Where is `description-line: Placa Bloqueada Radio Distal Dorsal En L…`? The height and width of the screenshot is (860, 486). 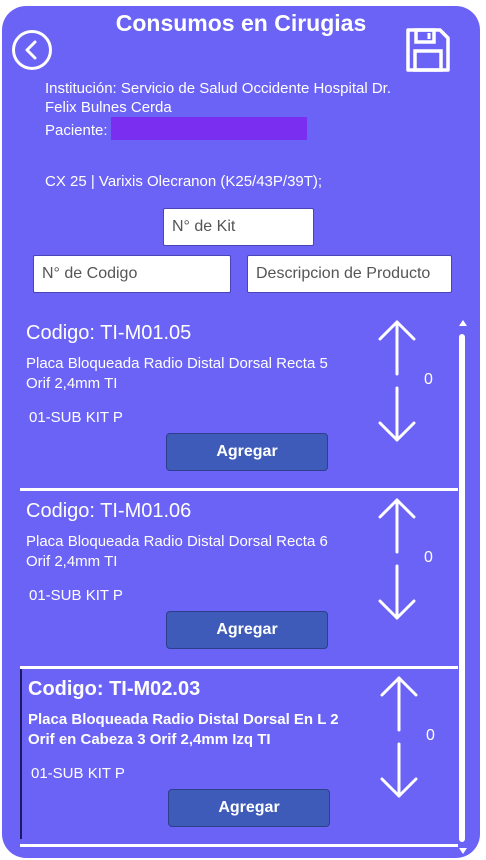
description-line: Placa Bloqueada Radio Distal Dorsal En L… is located at coordinates (183, 719).